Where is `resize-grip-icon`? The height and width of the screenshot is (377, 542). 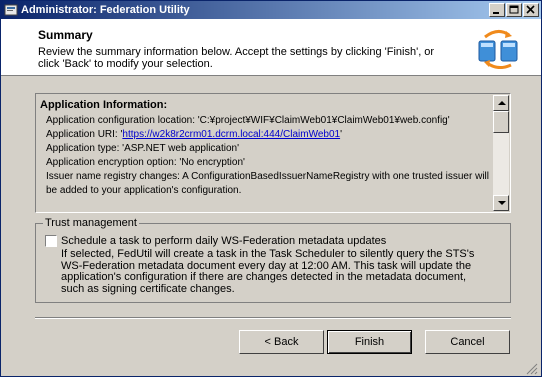 resize-grip-icon is located at coordinates (531, 368).